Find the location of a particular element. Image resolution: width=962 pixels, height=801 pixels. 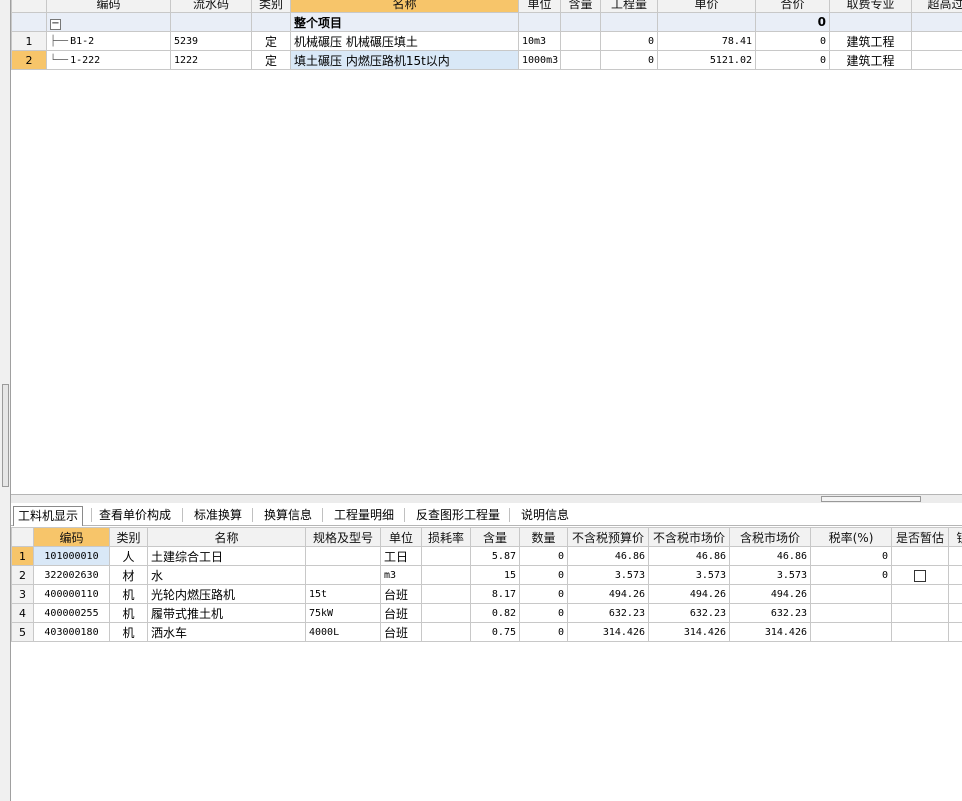

tax-rate-cell: 0 is located at coordinates (851, 556).